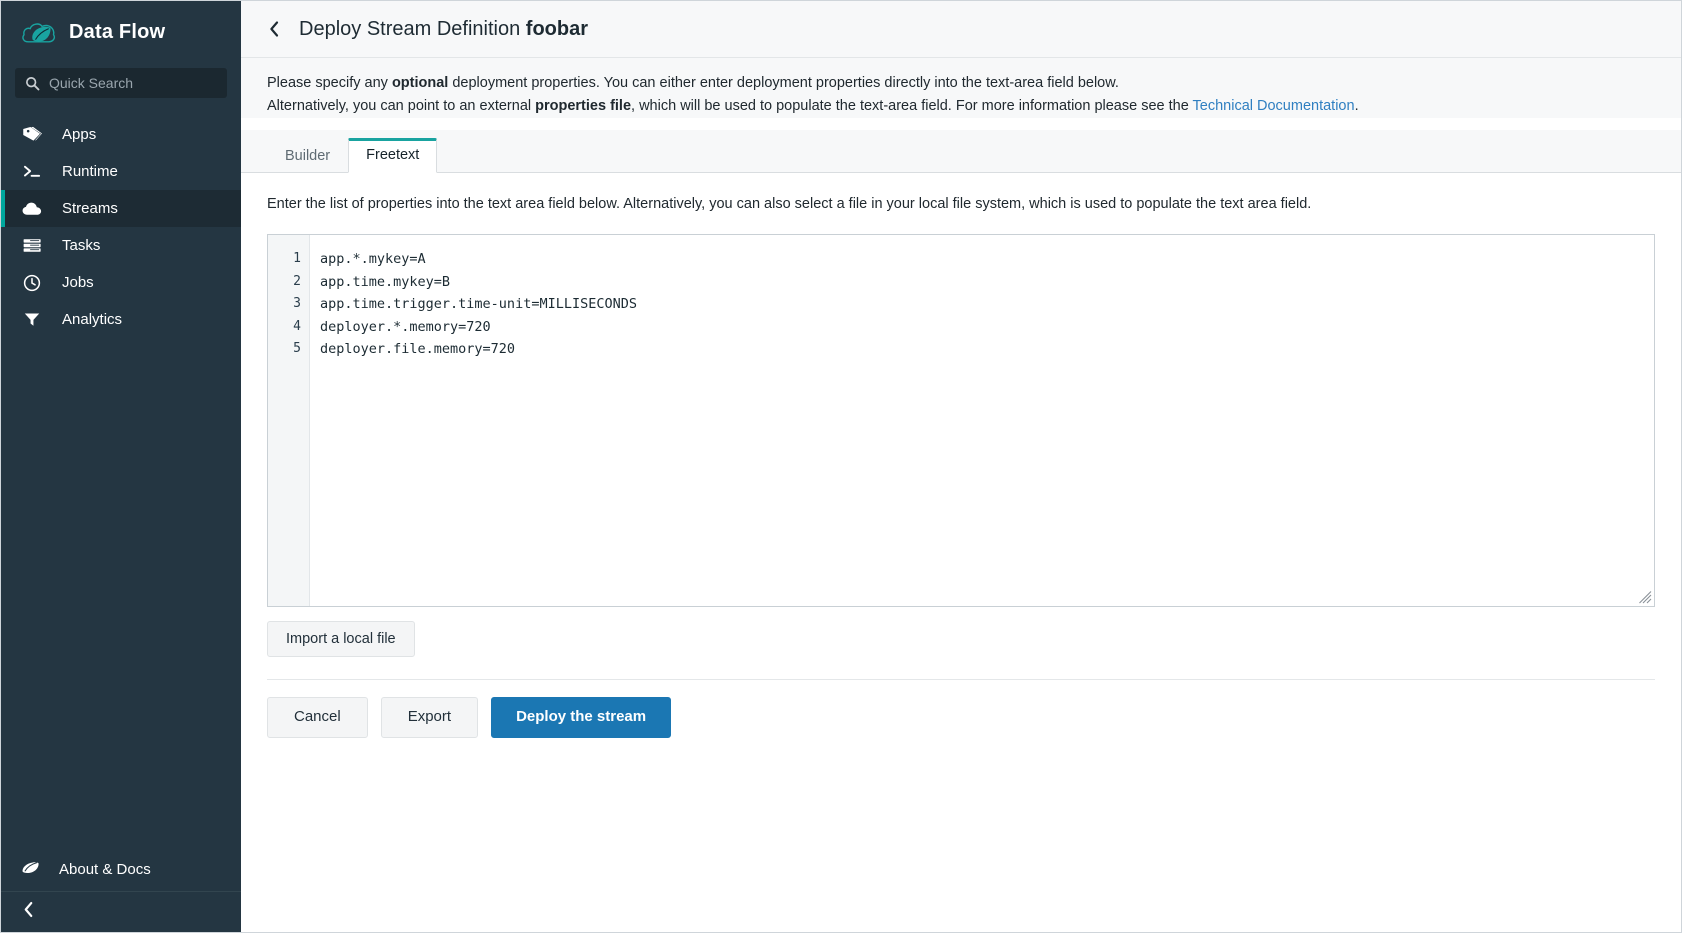 The height and width of the screenshot is (933, 1682). Describe the element at coordinates (274, 29) in the screenshot. I see `back-chevron-left-icon` at that location.